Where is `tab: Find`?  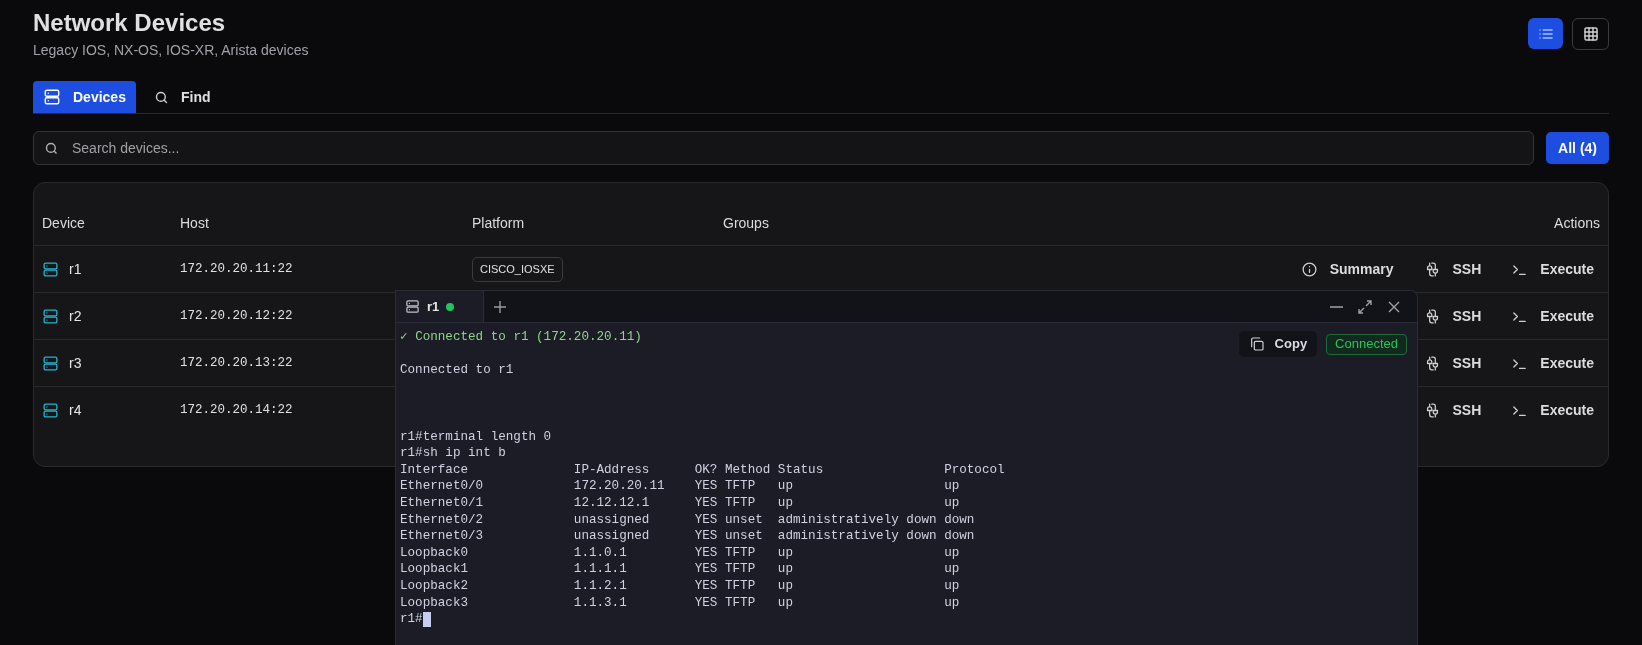 tab: Find is located at coordinates (182, 97).